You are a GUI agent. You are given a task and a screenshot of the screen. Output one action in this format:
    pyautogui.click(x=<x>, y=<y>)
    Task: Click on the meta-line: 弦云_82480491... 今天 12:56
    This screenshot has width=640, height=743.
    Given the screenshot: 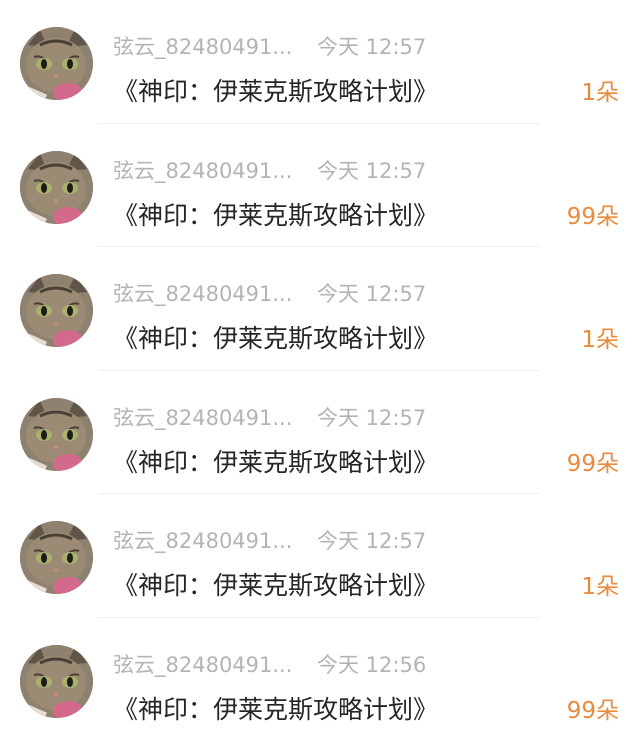 What is the action you would take?
    pyautogui.click(x=269, y=663)
    